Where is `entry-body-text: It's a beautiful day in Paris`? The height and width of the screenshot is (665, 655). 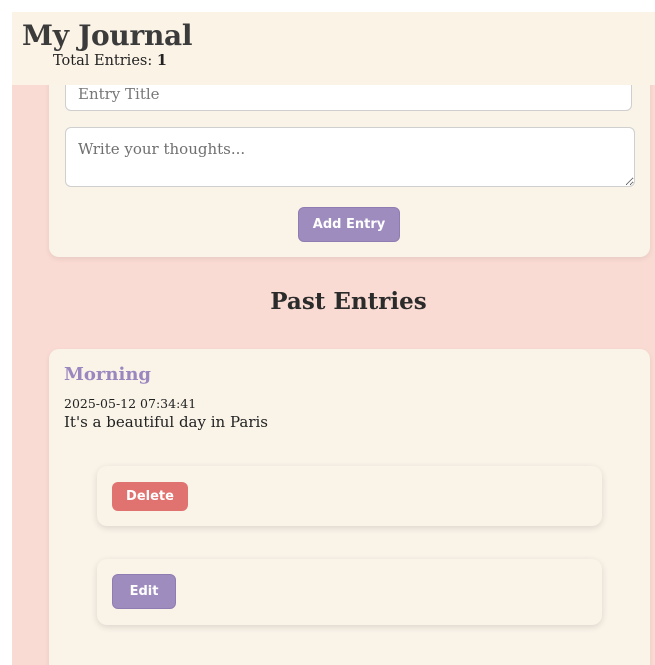 entry-body-text: It's a beautiful day in Paris is located at coordinates (166, 422).